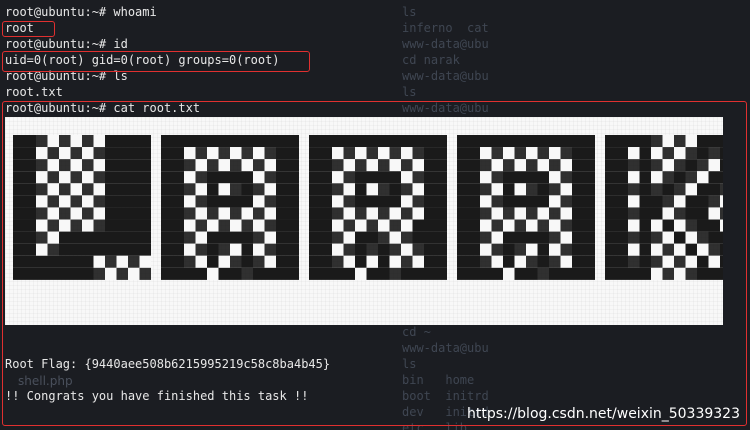  Describe the element at coordinates (82, 207) in the screenshot. I see `banner-letter-n` at that location.